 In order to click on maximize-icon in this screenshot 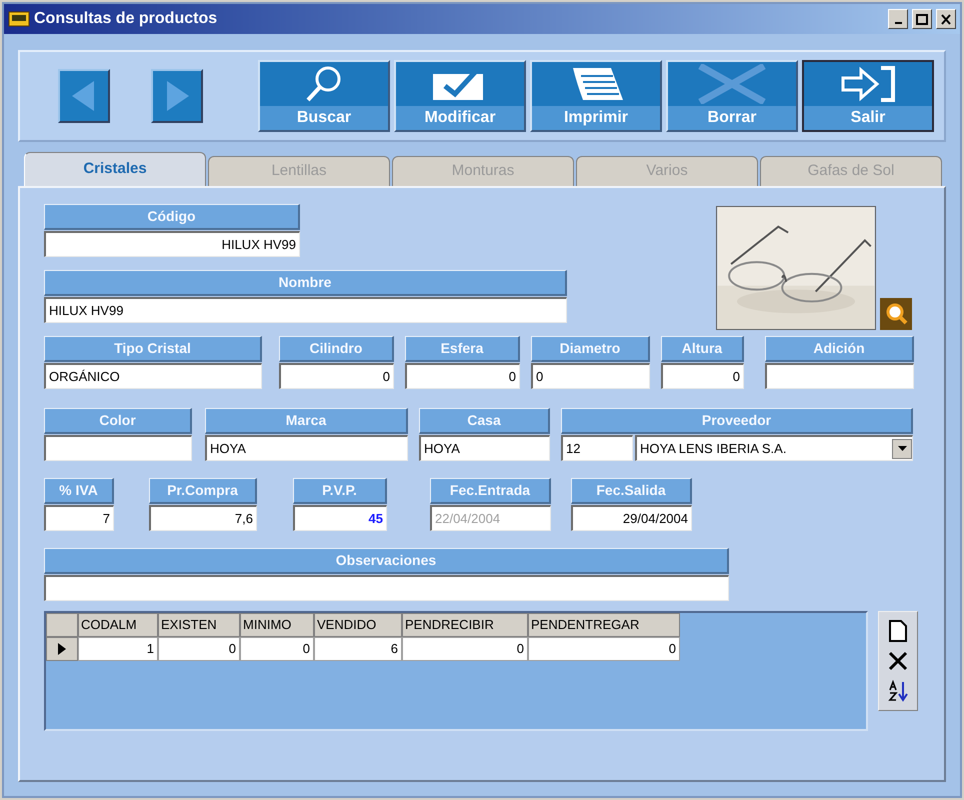, I will do `click(922, 19)`.